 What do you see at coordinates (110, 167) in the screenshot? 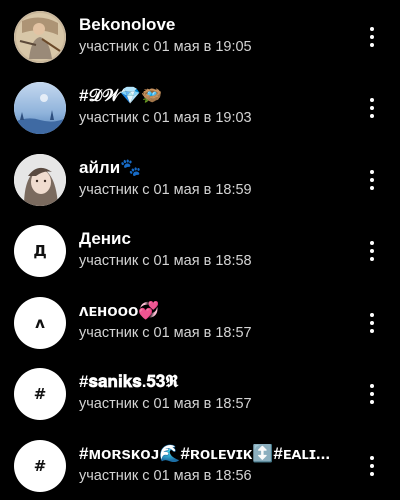
I see `member-name: айли🐾` at bounding box center [110, 167].